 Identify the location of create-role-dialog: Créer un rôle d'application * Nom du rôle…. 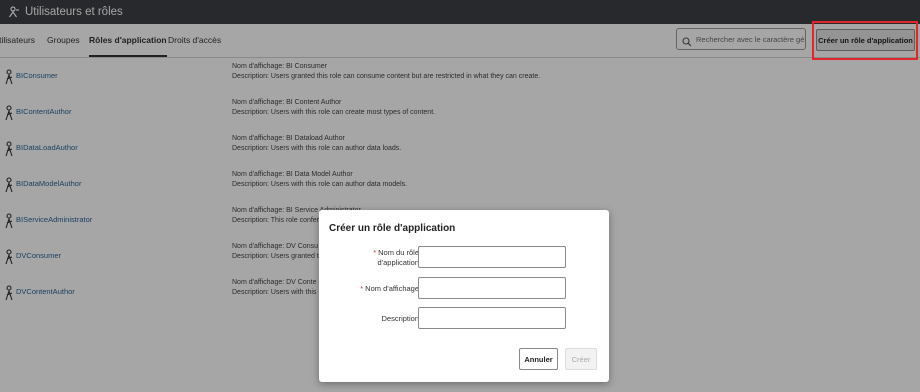
(464, 296).